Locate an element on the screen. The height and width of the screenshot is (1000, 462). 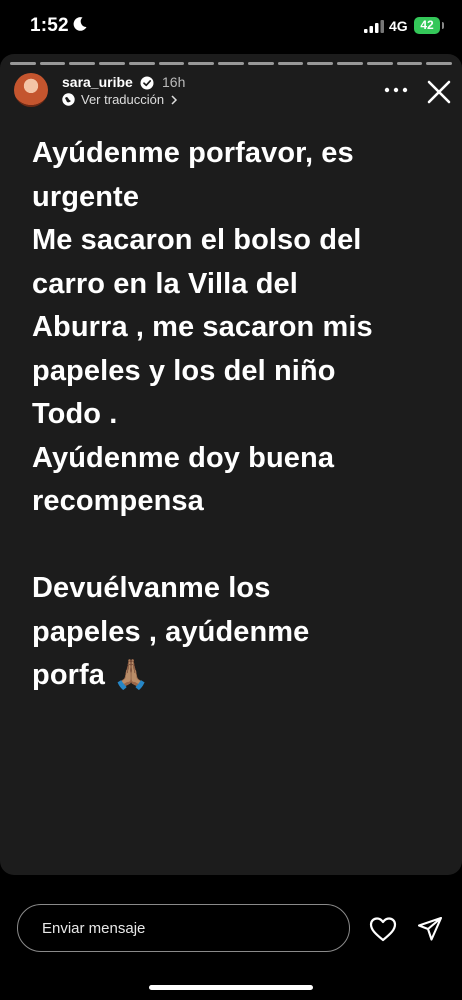
verified-badge-icon is located at coordinates (147, 83).